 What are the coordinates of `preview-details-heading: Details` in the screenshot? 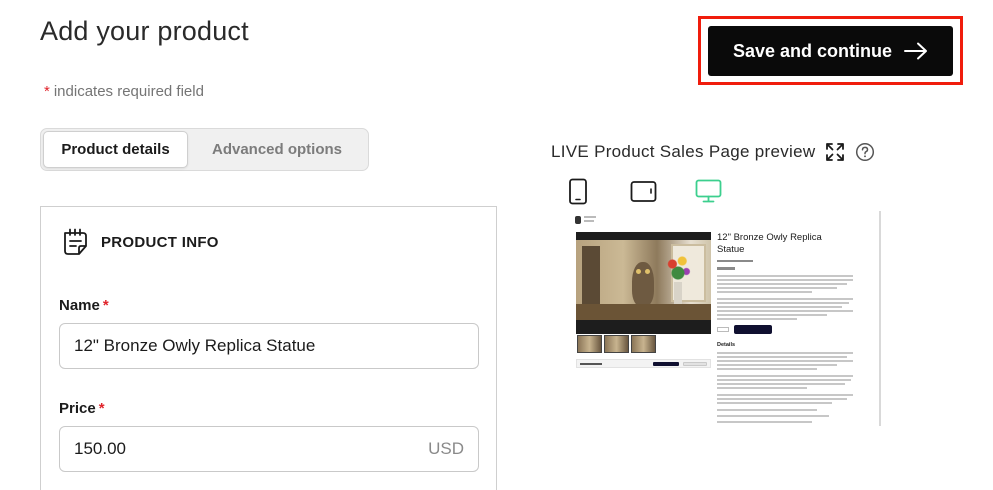 It's located at (726, 345).